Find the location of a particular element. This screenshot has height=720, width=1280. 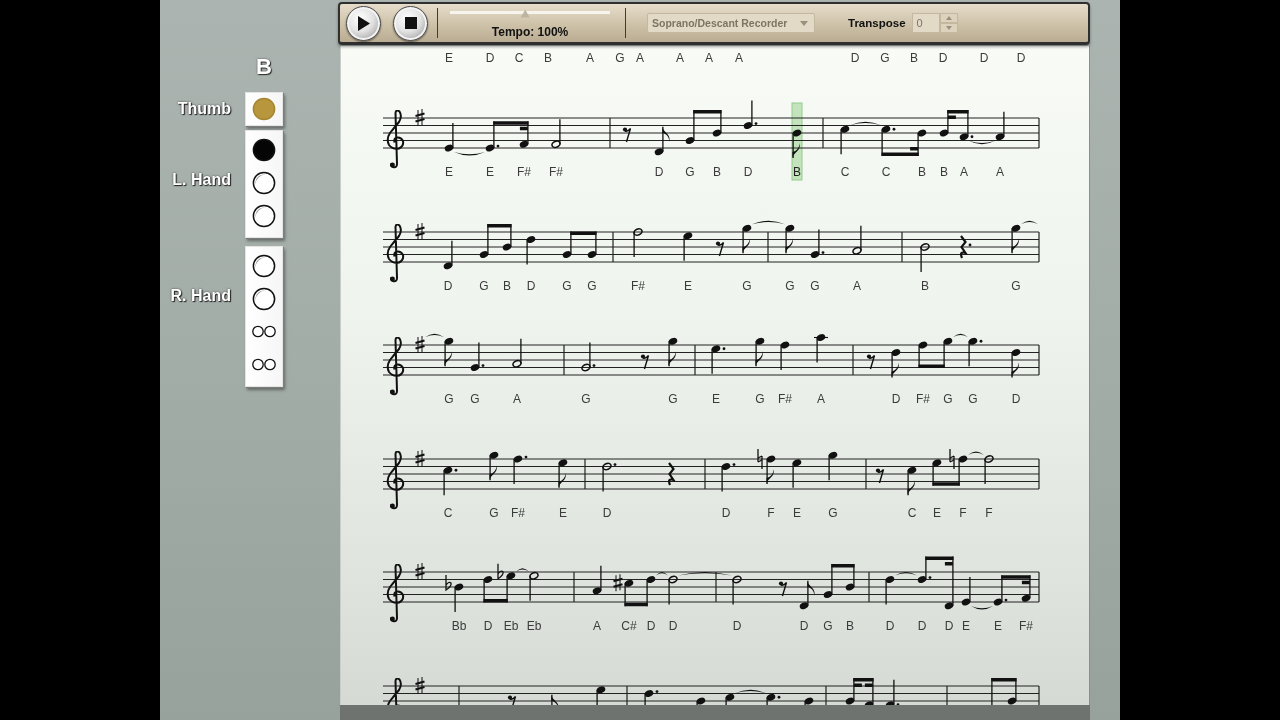

spin-up-button is located at coordinates (948, 18).